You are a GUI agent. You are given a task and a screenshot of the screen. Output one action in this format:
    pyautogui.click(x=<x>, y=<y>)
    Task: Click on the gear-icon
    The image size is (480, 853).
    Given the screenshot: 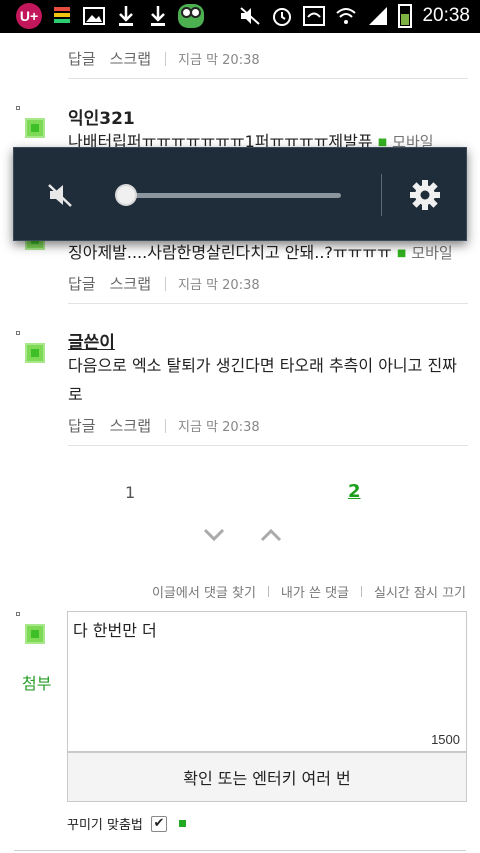 What is the action you would take?
    pyautogui.click(x=425, y=195)
    